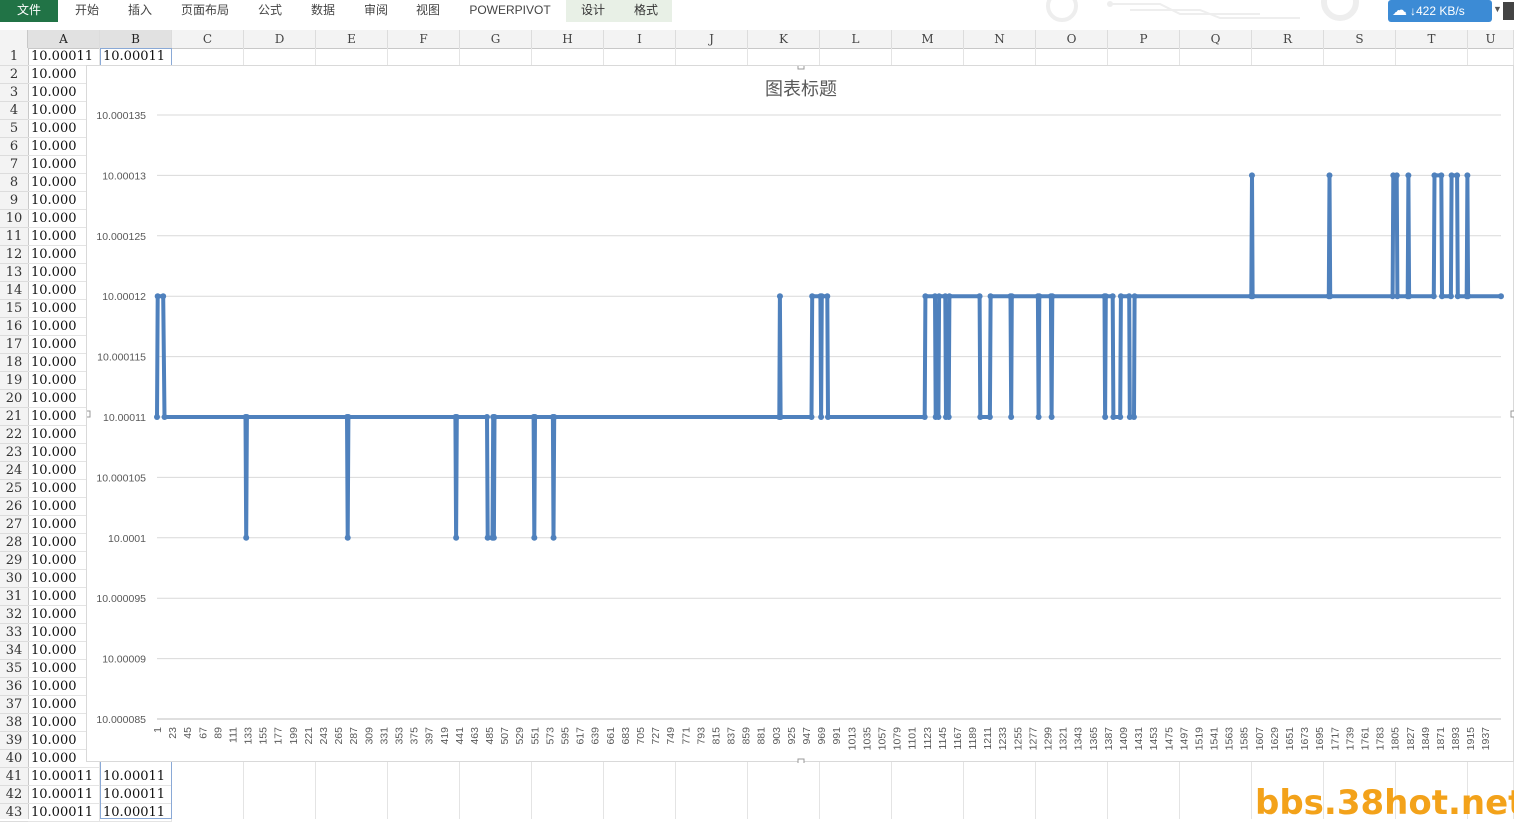 This screenshot has height=823, width=1514. Describe the element at coordinates (1491, 39) in the screenshot. I see `column-header-u: U` at that location.